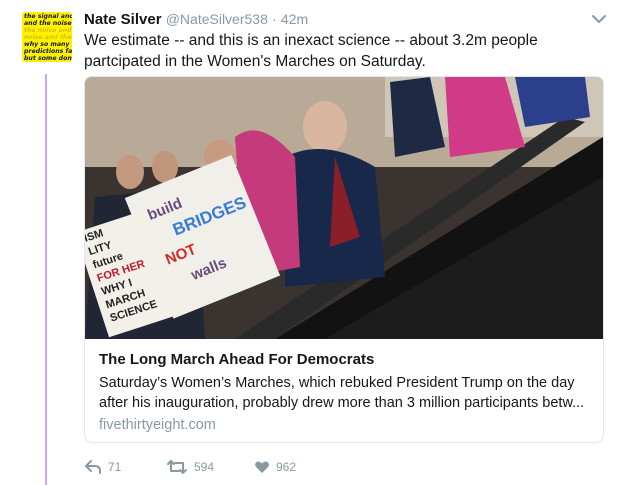 This screenshot has width=640, height=485. I want to click on thread-line, so click(46, 279).